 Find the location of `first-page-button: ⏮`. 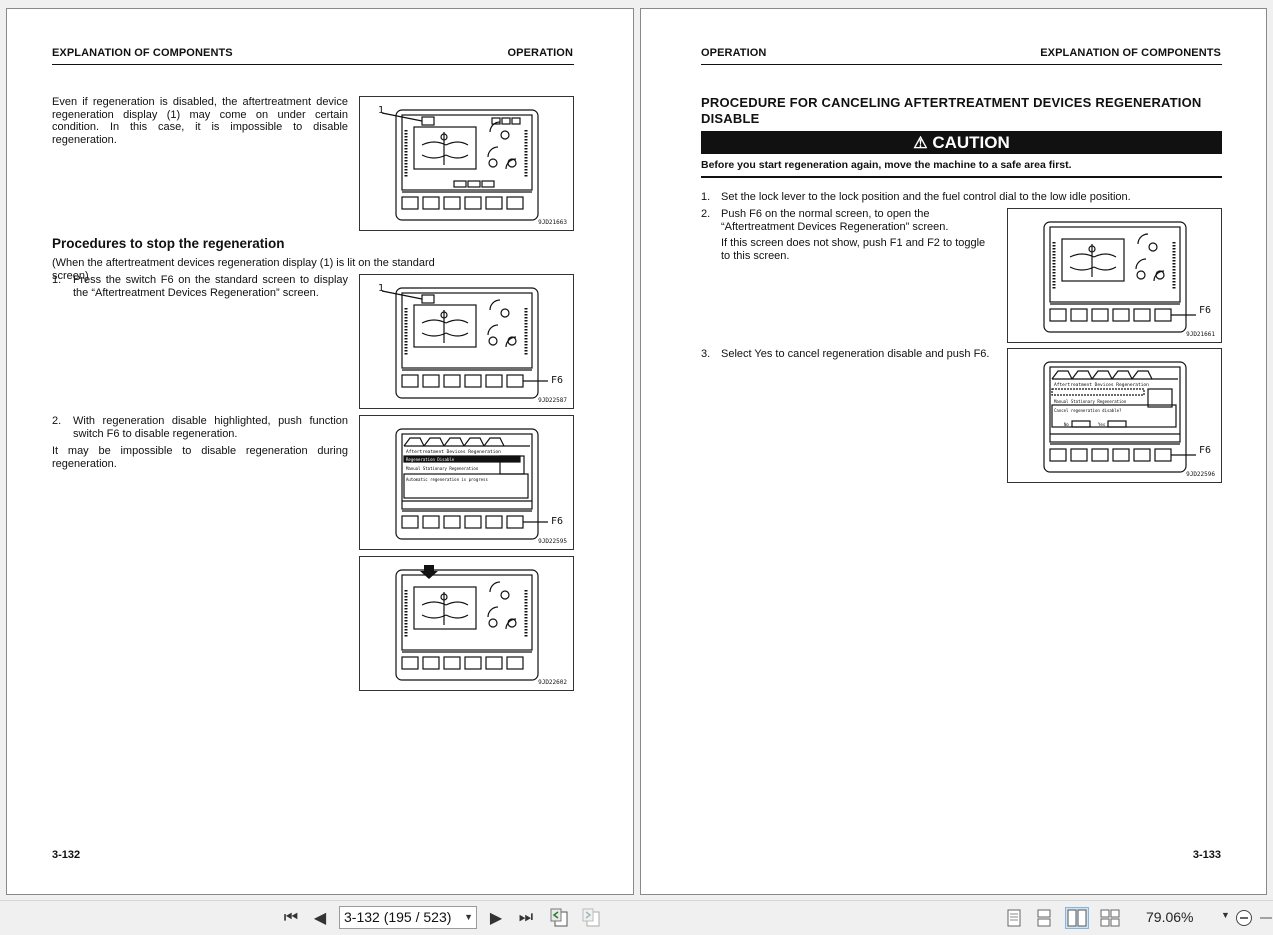

first-page-button: ⏮ is located at coordinates (291, 918).